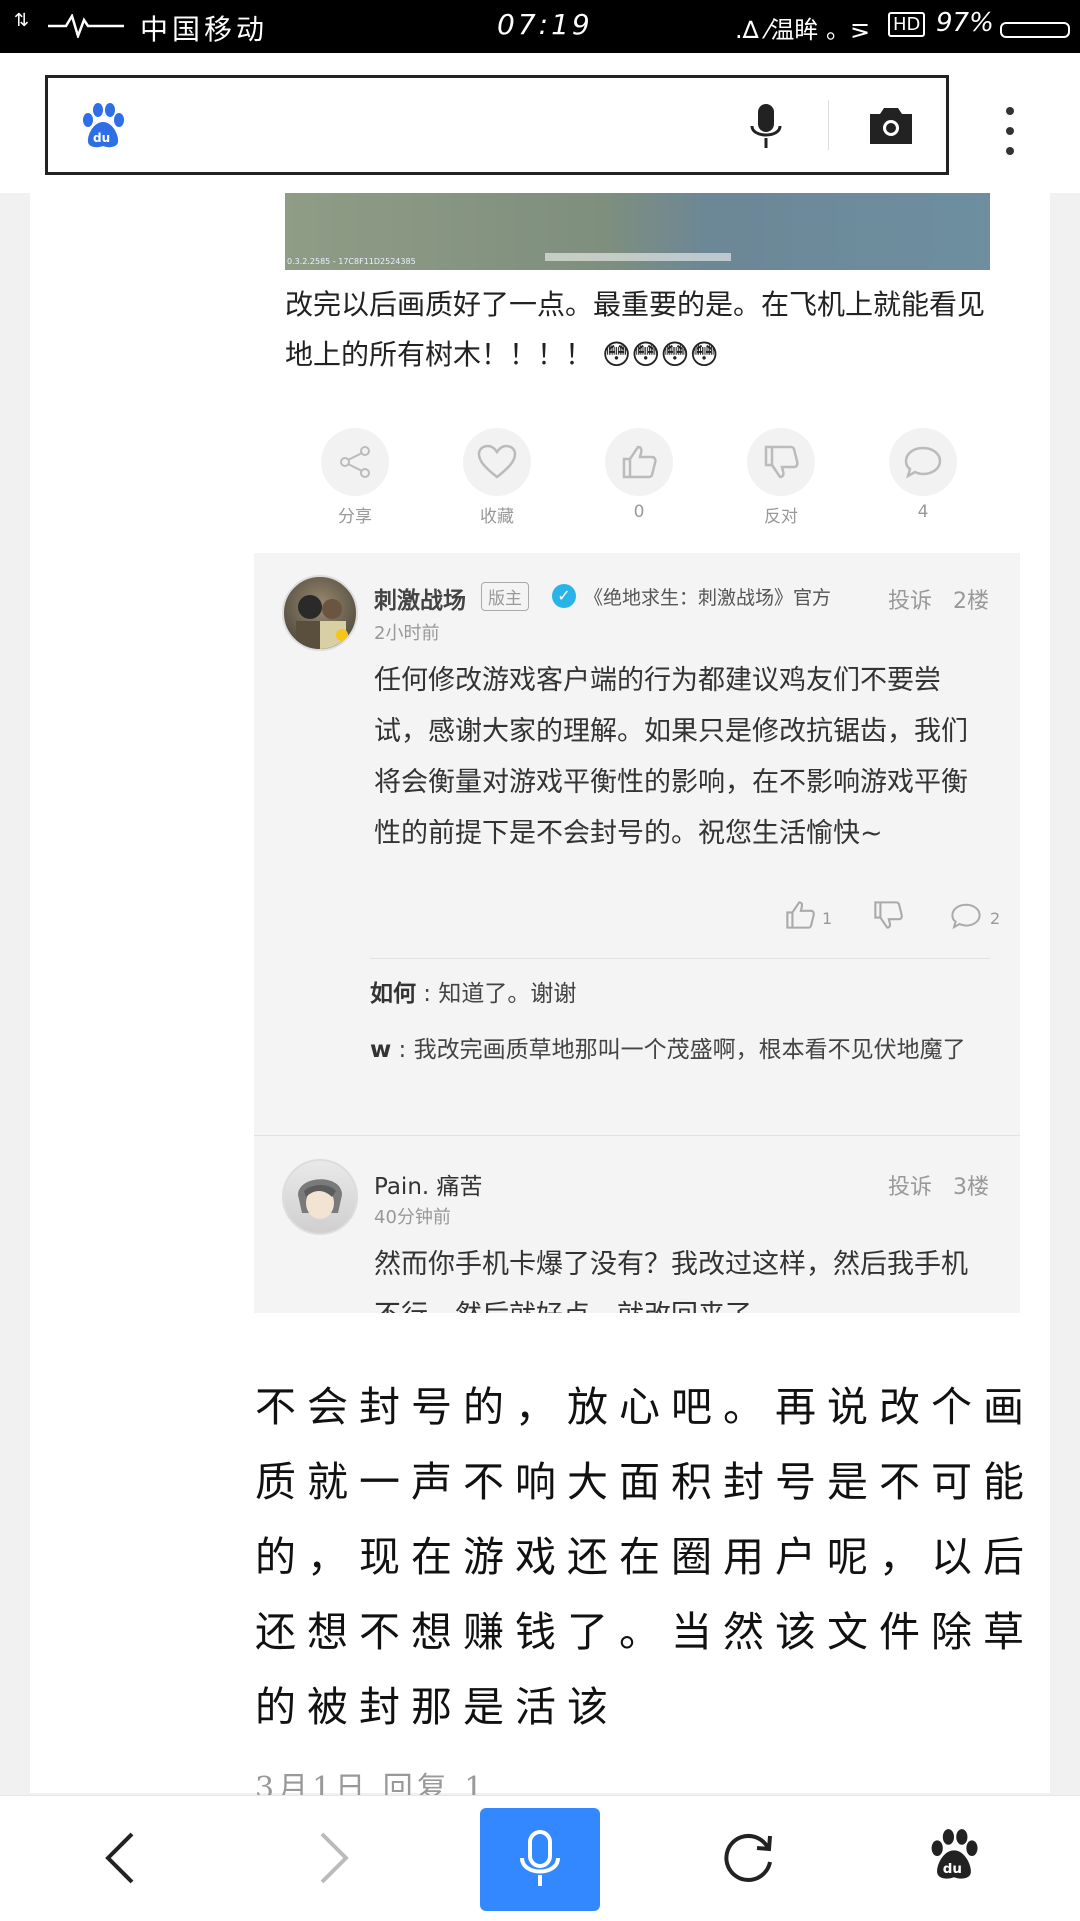 This screenshot has height=1921, width=1080. What do you see at coordinates (708, 598) in the screenshot?
I see `official-title: 《绝地求生：刺激战场》官方` at bounding box center [708, 598].